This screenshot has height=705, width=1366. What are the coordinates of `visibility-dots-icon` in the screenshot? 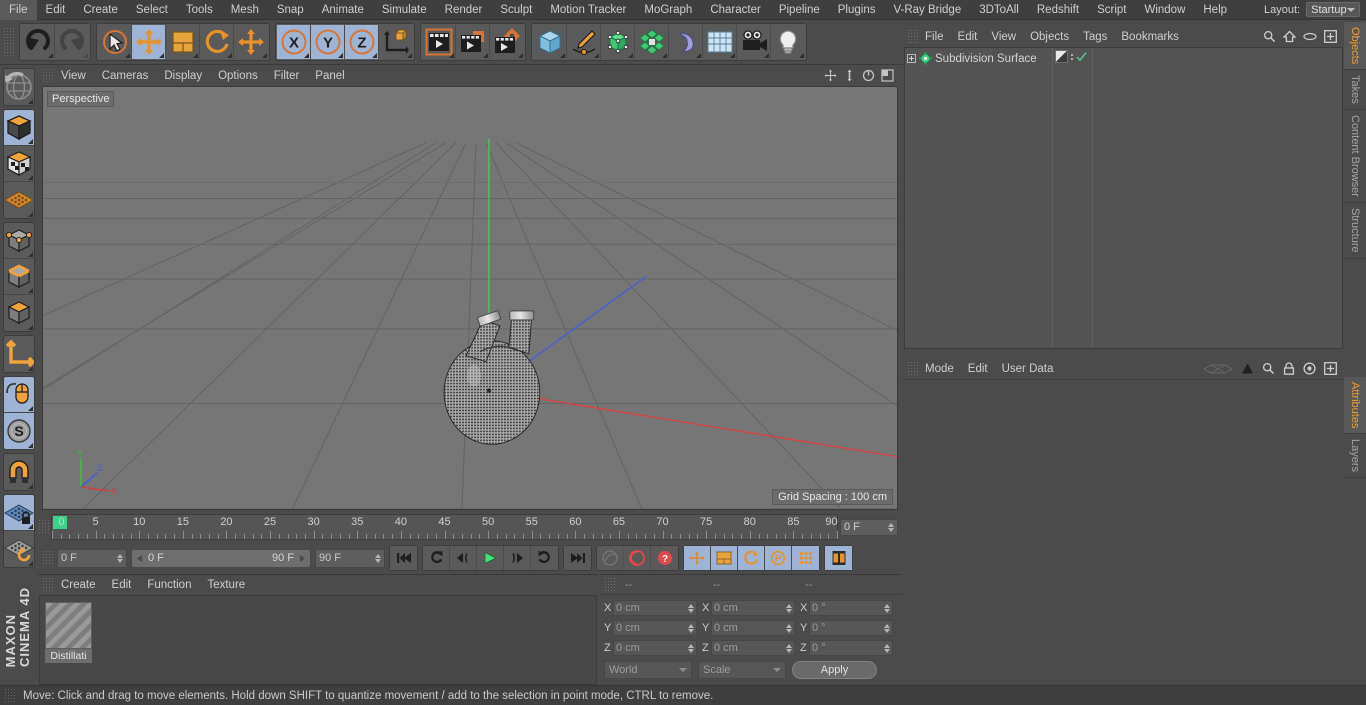 It's located at (1072, 56).